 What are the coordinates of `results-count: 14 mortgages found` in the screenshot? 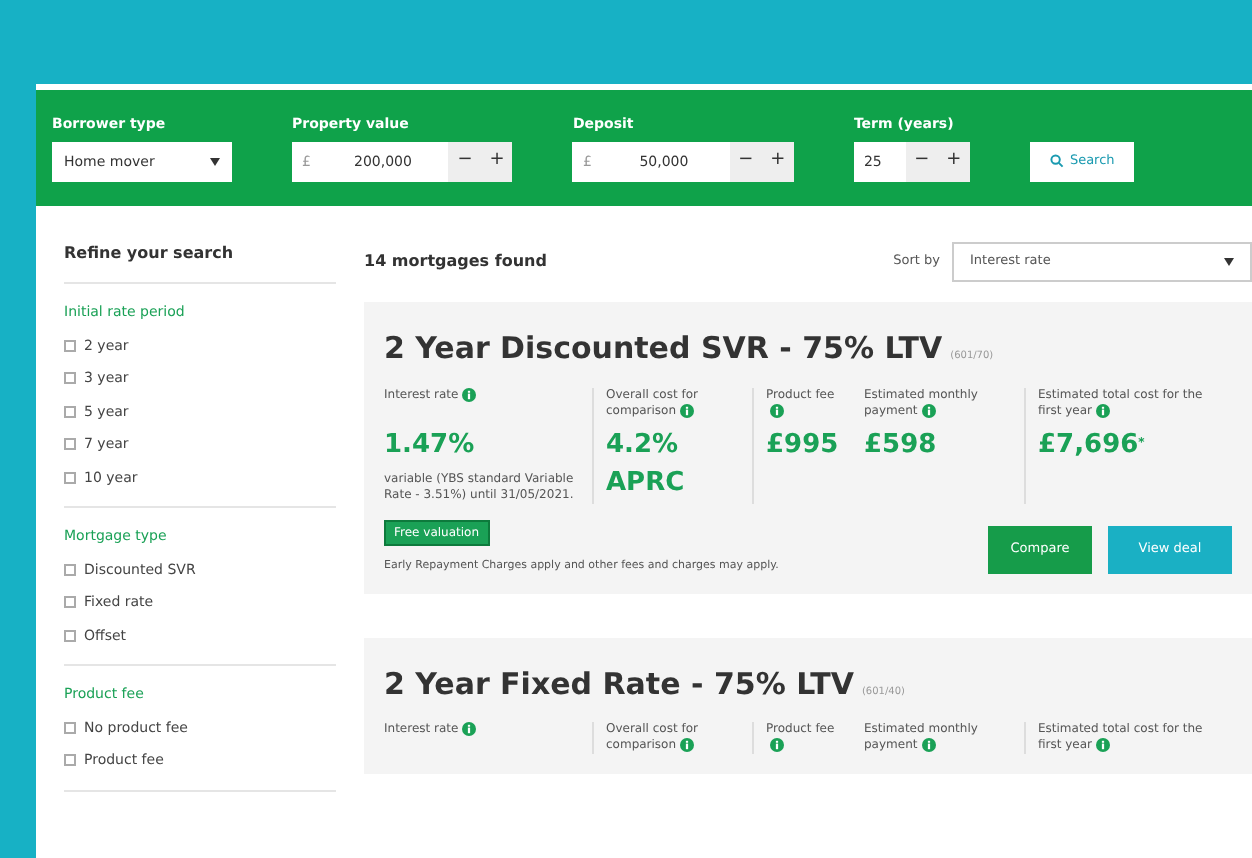 It's located at (455, 262).